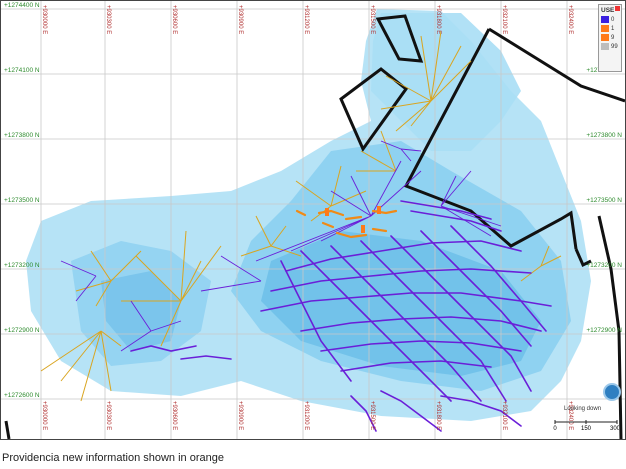 This screenshot has width=626, height=469. What do you see at coordinates (613, 37) in the screenshot?
I see `legend-label: 9` at bounding box center [613, 37].